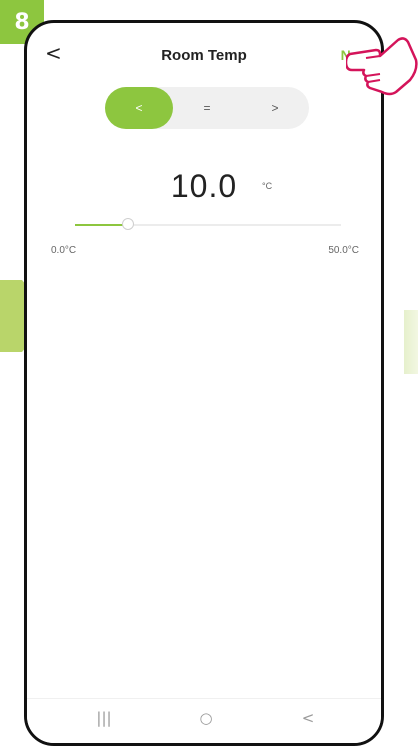 The height and width of the screenshot is (749, 418). I want to click on slider-thumb, so click(128, 224).